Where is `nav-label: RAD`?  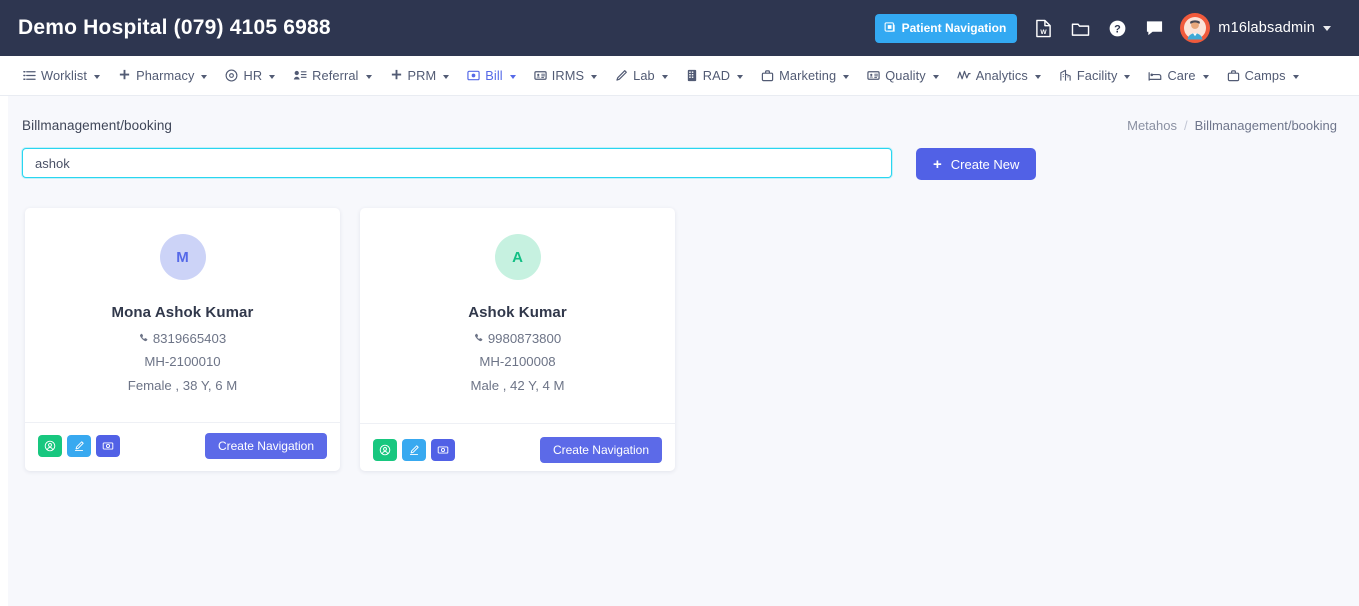 nav-label: RAD is located at coordinates (716, 75).